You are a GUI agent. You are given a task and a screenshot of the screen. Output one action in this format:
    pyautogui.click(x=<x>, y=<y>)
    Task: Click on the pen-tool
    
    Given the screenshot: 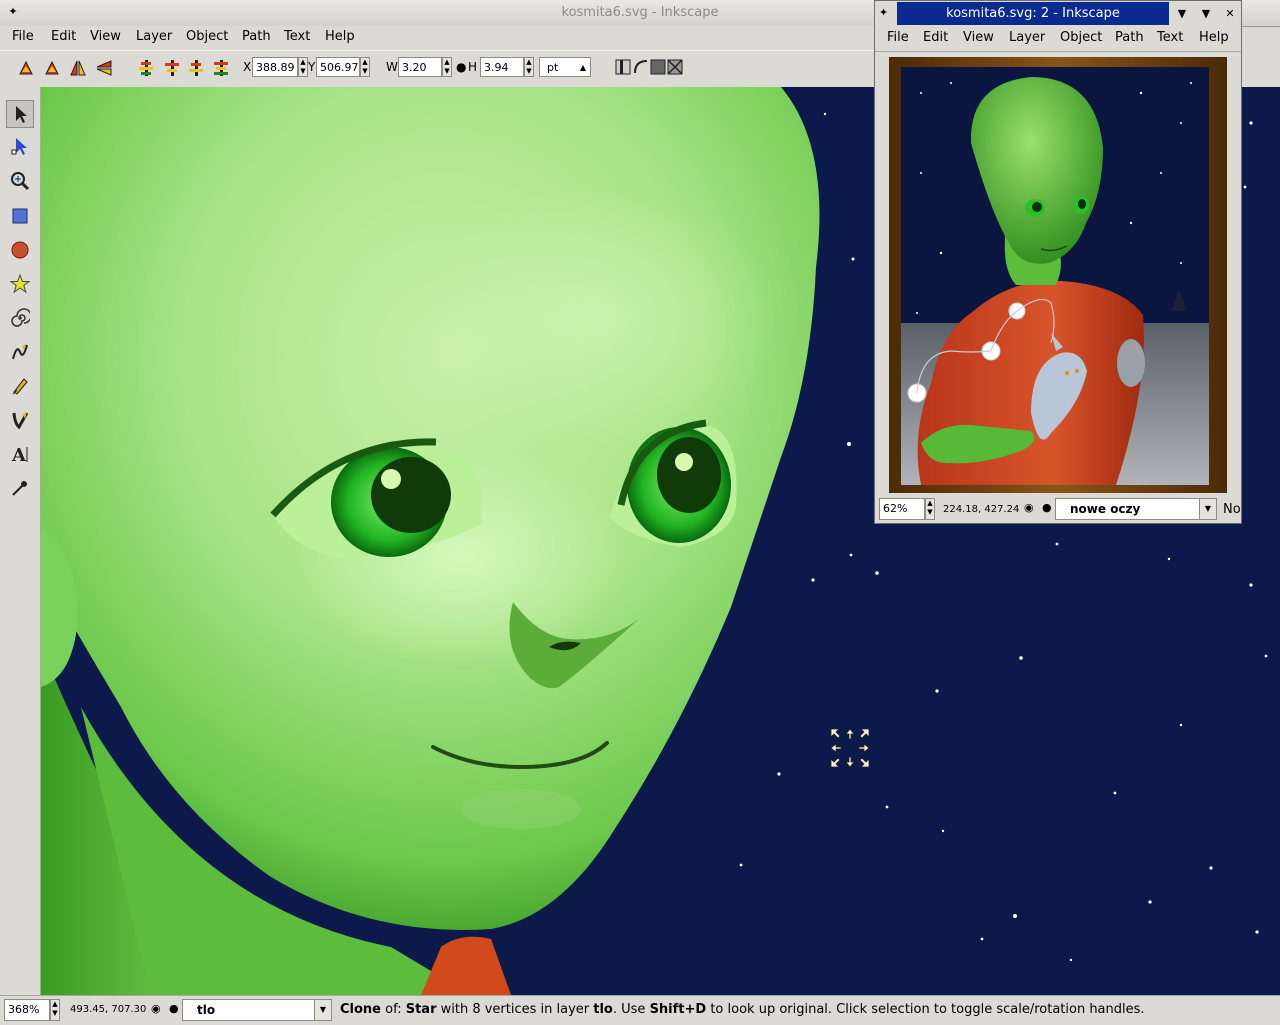 What is the action you would take?
    pyautogui.click(x=20, y=386)
    